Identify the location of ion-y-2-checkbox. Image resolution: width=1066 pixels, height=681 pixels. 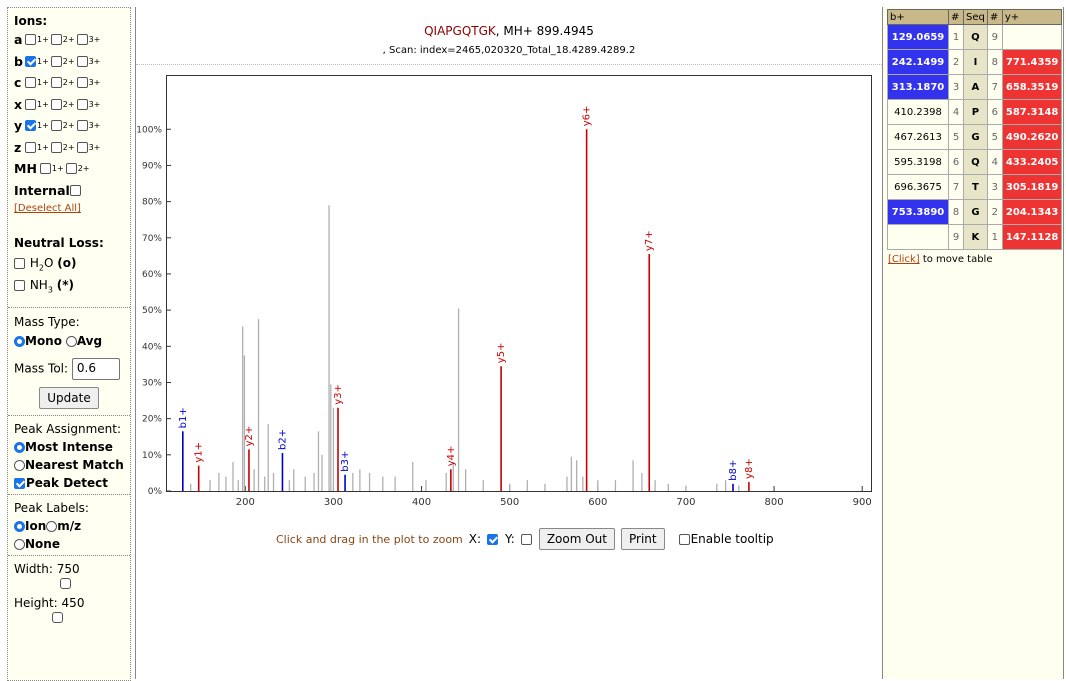
(56, 126).